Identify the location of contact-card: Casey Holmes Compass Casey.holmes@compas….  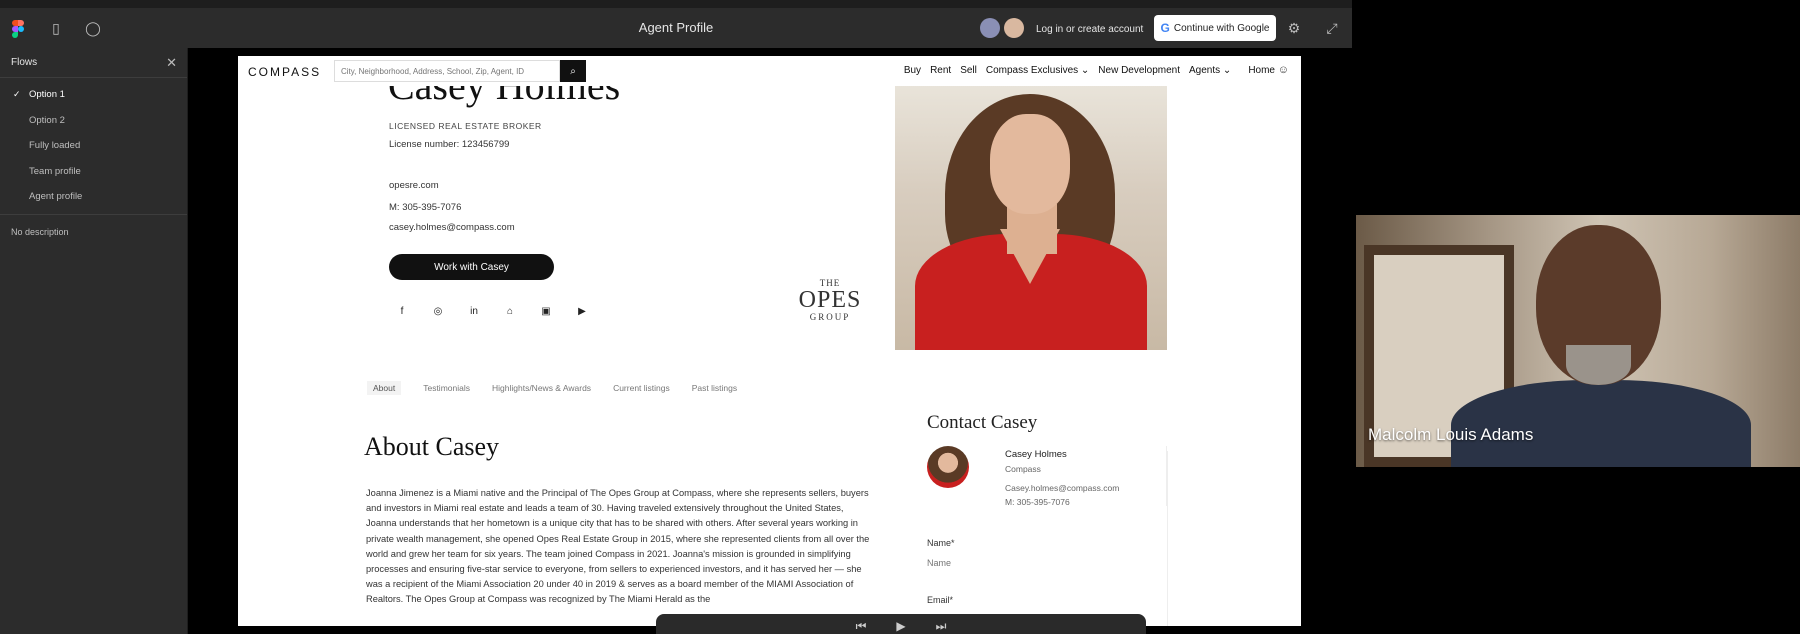
(1047, 476).